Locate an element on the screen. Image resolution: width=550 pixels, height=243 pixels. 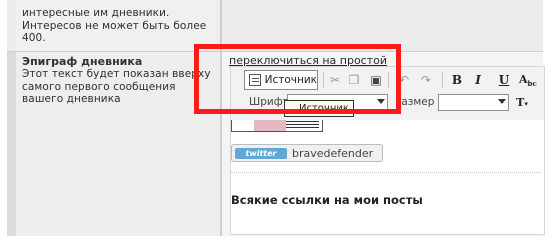
twitter-username: bravedefender is located at coordinates (333, 153).